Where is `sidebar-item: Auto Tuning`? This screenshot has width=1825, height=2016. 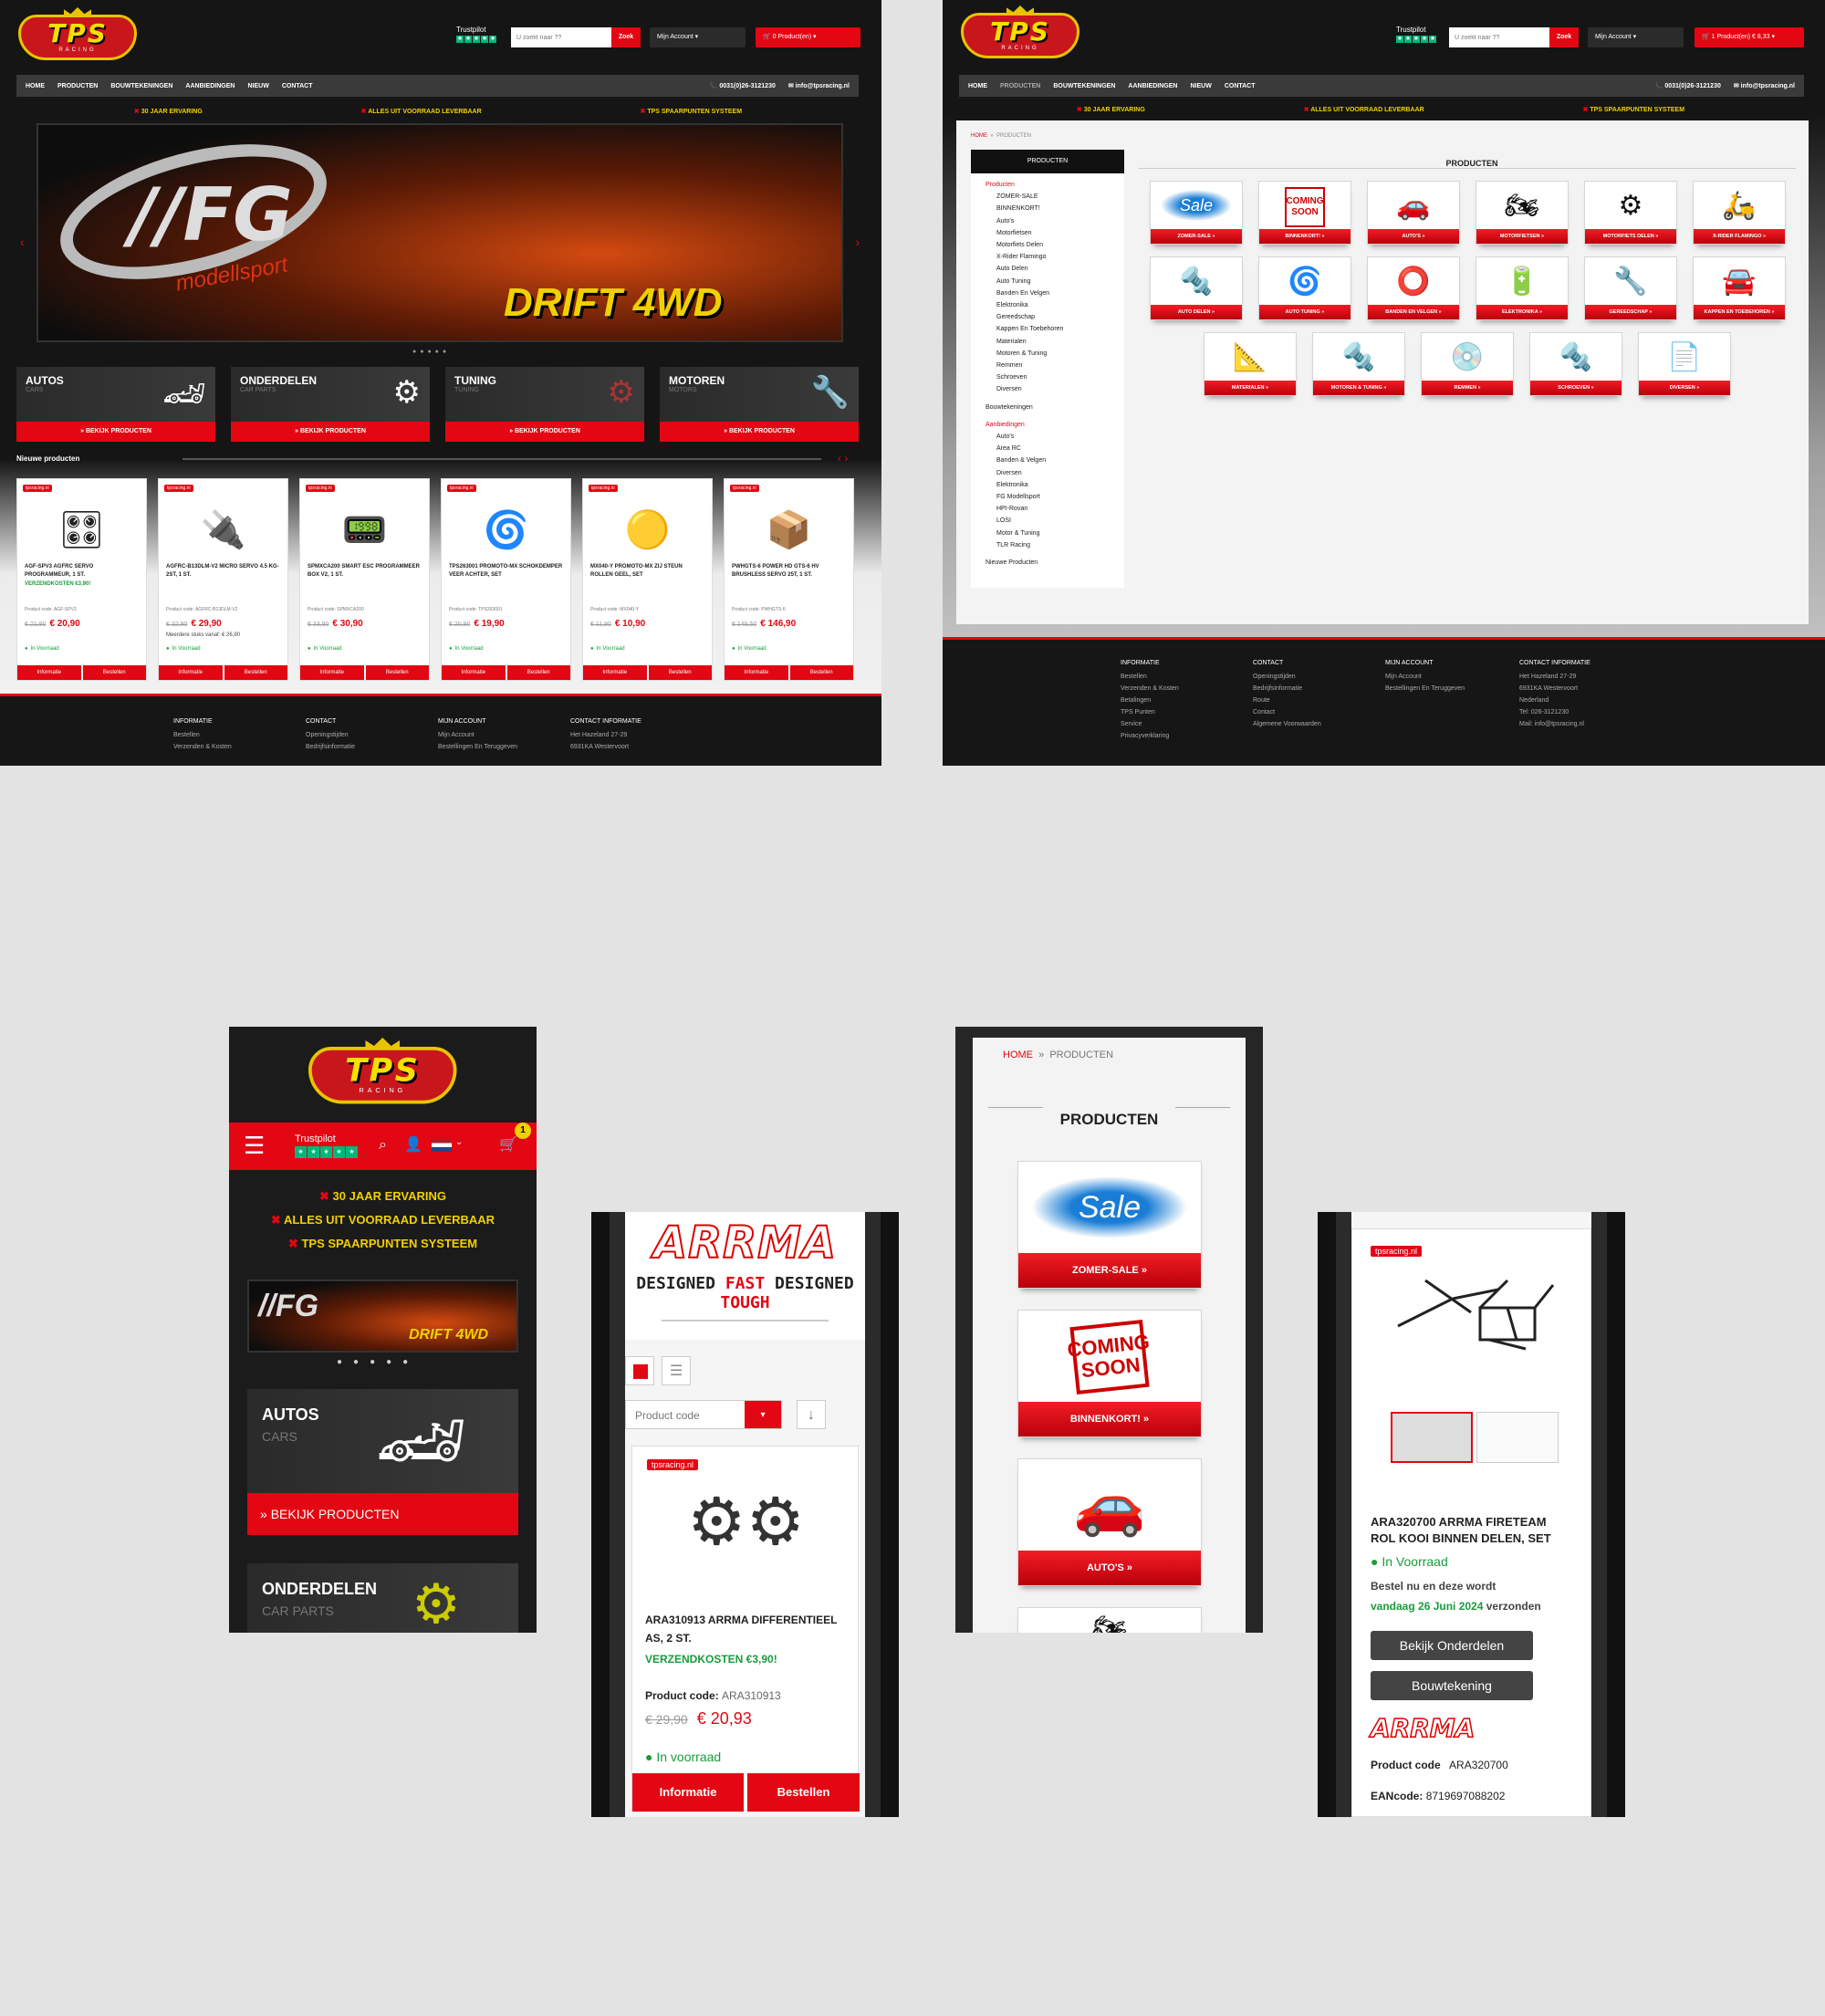 sidebar-item: Auto Tuning is located at coordinates (1047, 281).